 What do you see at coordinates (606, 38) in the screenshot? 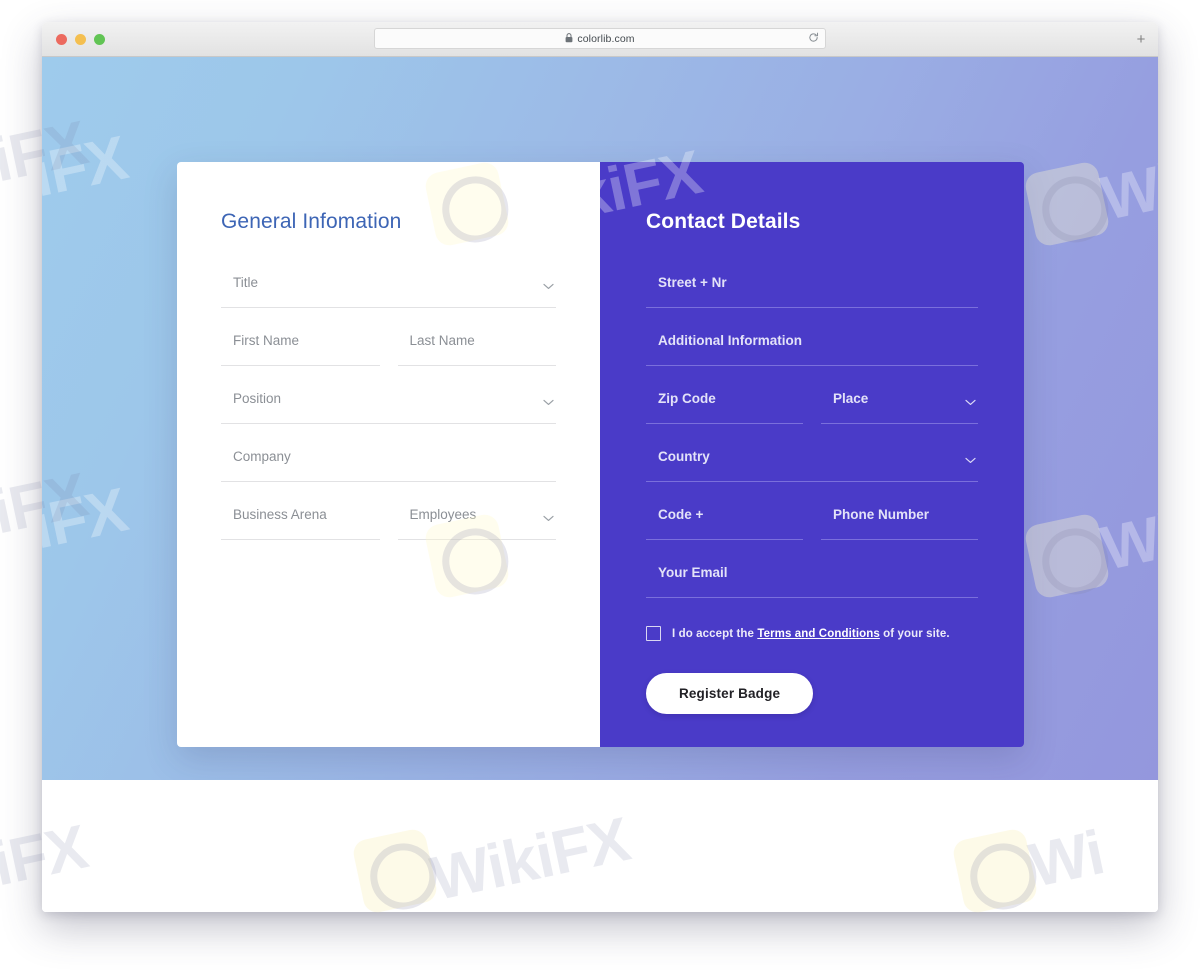
I see `address-bar-url: colorlib.com` at bounding box center [606, 38].